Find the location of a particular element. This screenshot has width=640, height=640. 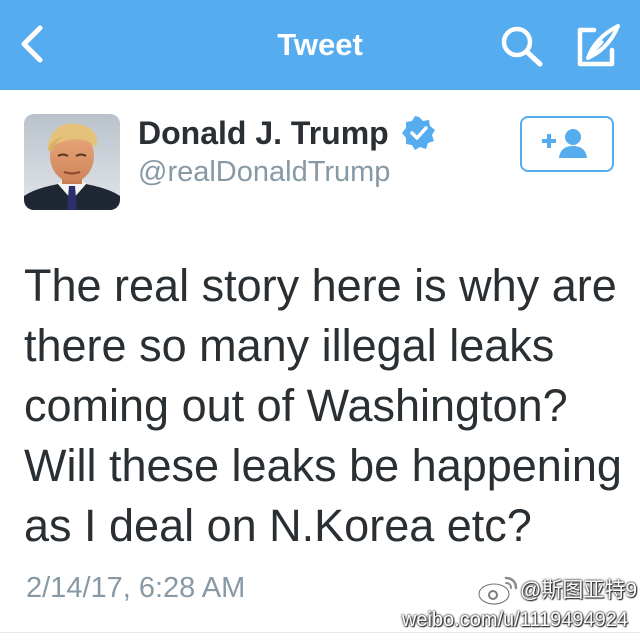

compose-tweet-button is located at coordinates (597, 46).